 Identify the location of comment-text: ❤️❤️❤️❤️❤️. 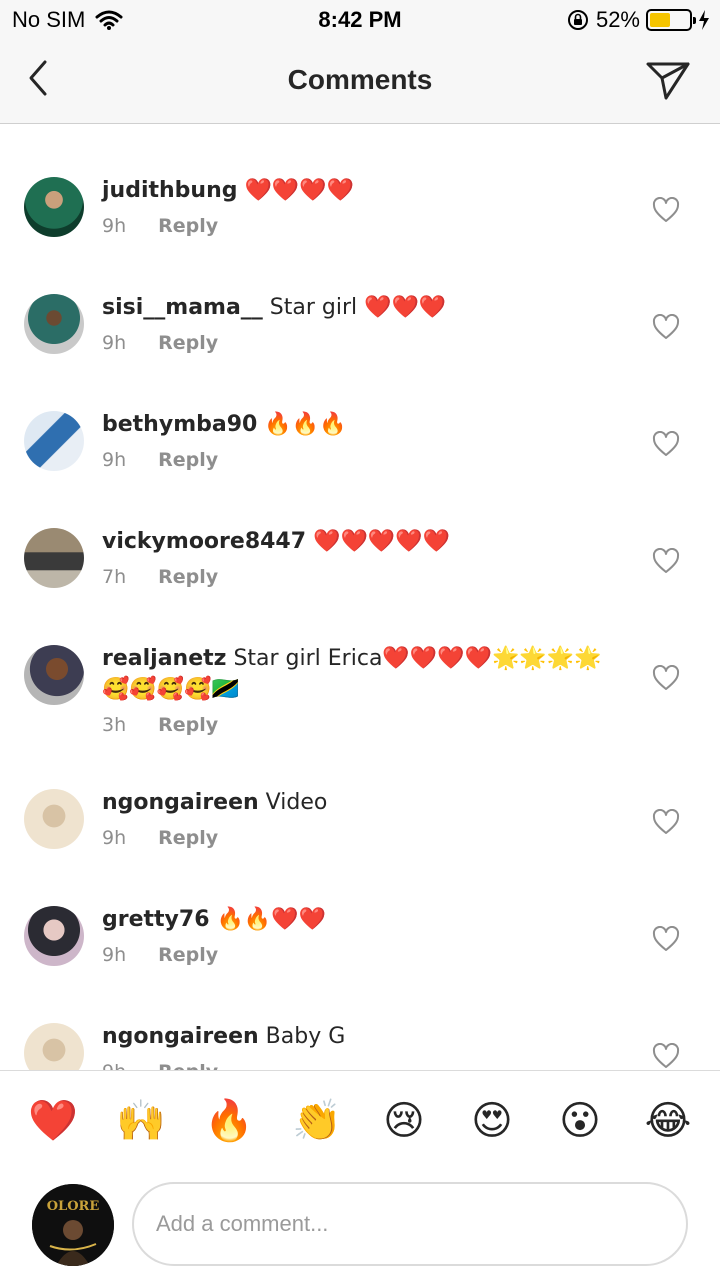
(378, 541).